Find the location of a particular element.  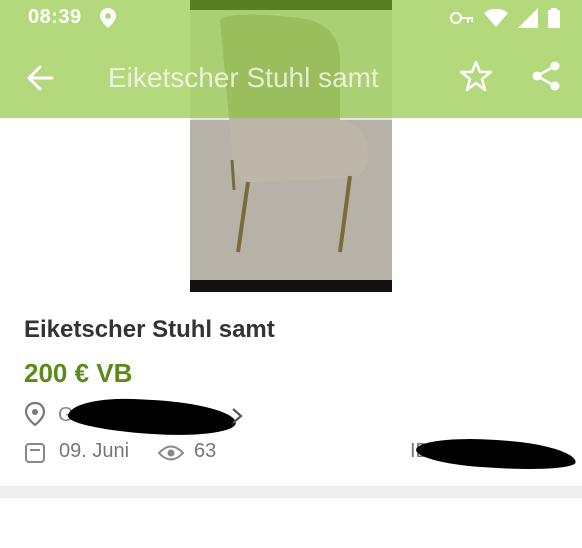

wifi-icon is located at coordinates (496, 18).